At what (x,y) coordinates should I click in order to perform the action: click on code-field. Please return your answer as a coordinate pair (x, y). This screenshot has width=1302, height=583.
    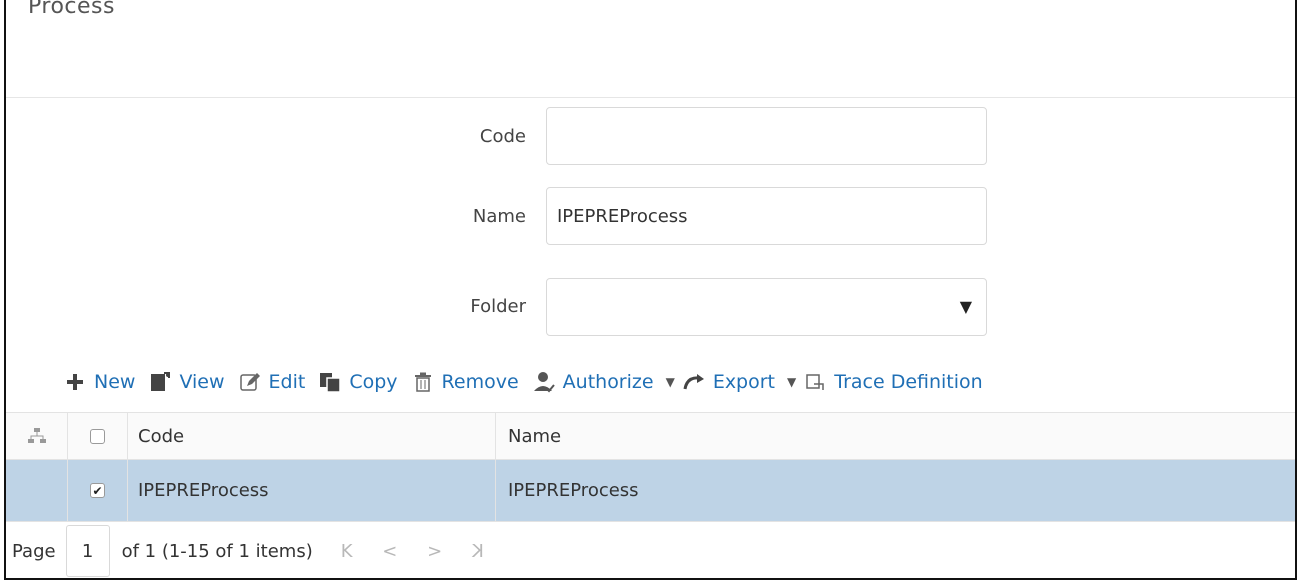
    Looking at the image, I should click on (766, 136).